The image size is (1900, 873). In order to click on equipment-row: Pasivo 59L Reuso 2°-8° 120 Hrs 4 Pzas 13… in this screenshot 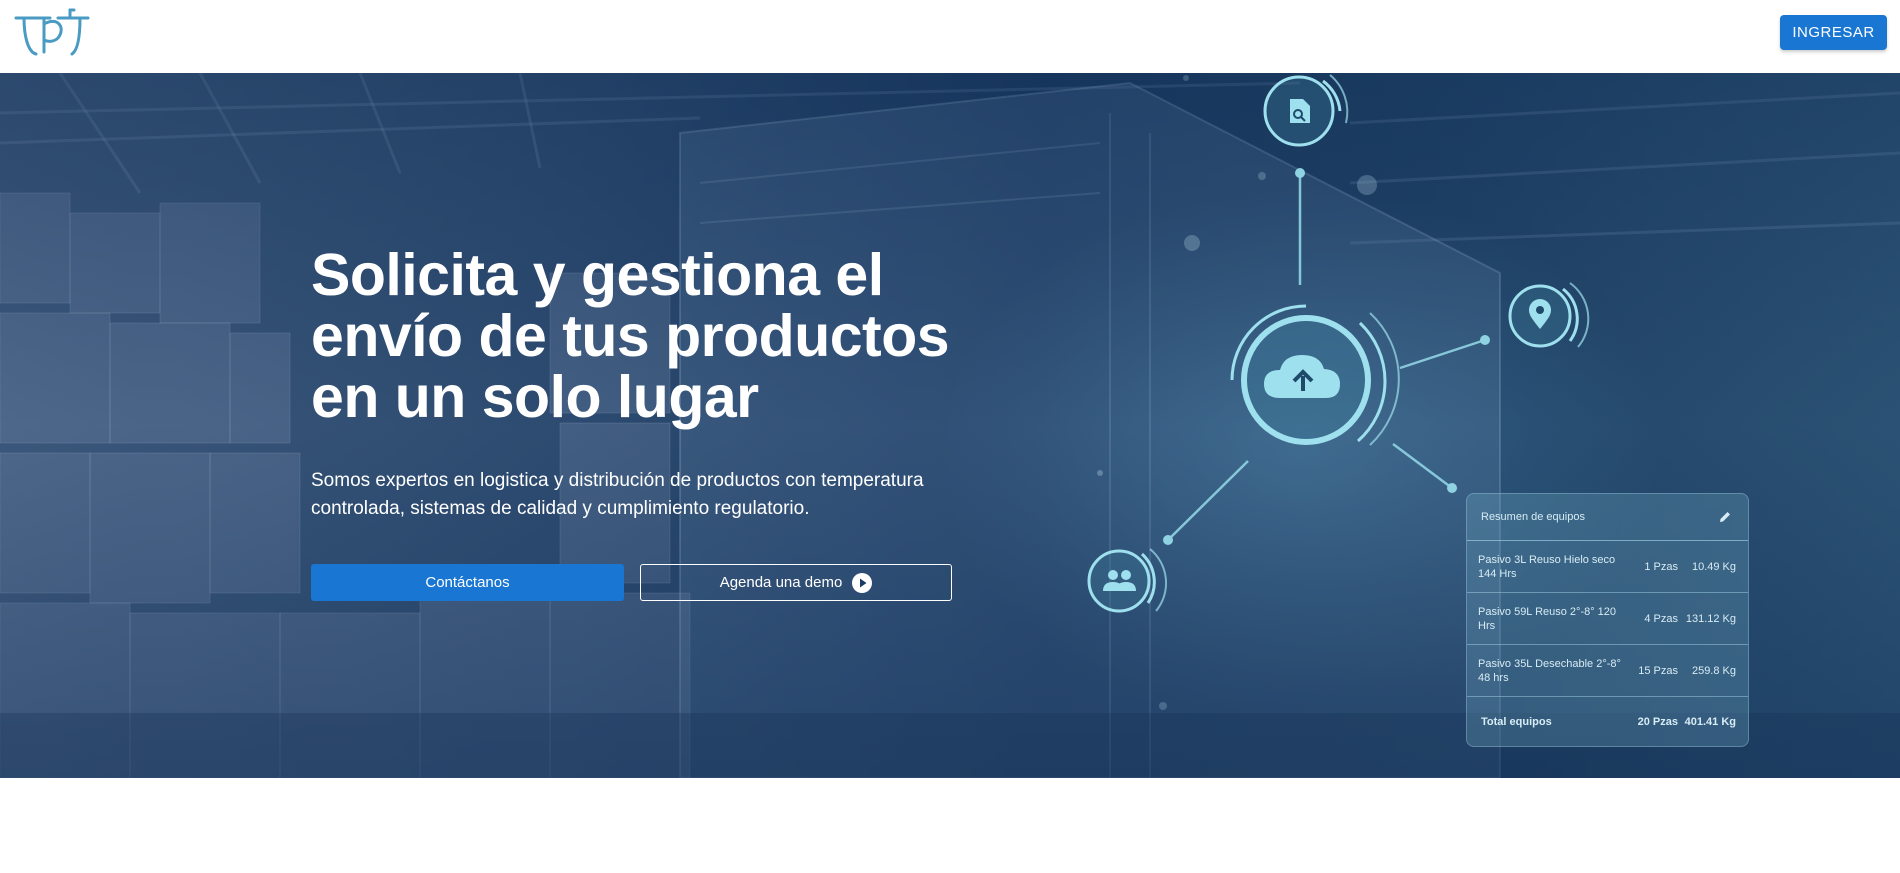, I will do `click(1607, 619)`.